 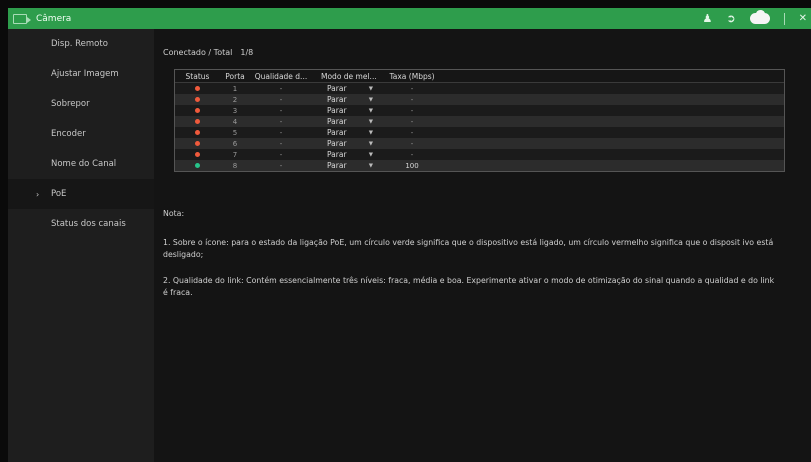 I want to click on table-row: 8 - Parar ▼ 100, so click(x=479, y=165).